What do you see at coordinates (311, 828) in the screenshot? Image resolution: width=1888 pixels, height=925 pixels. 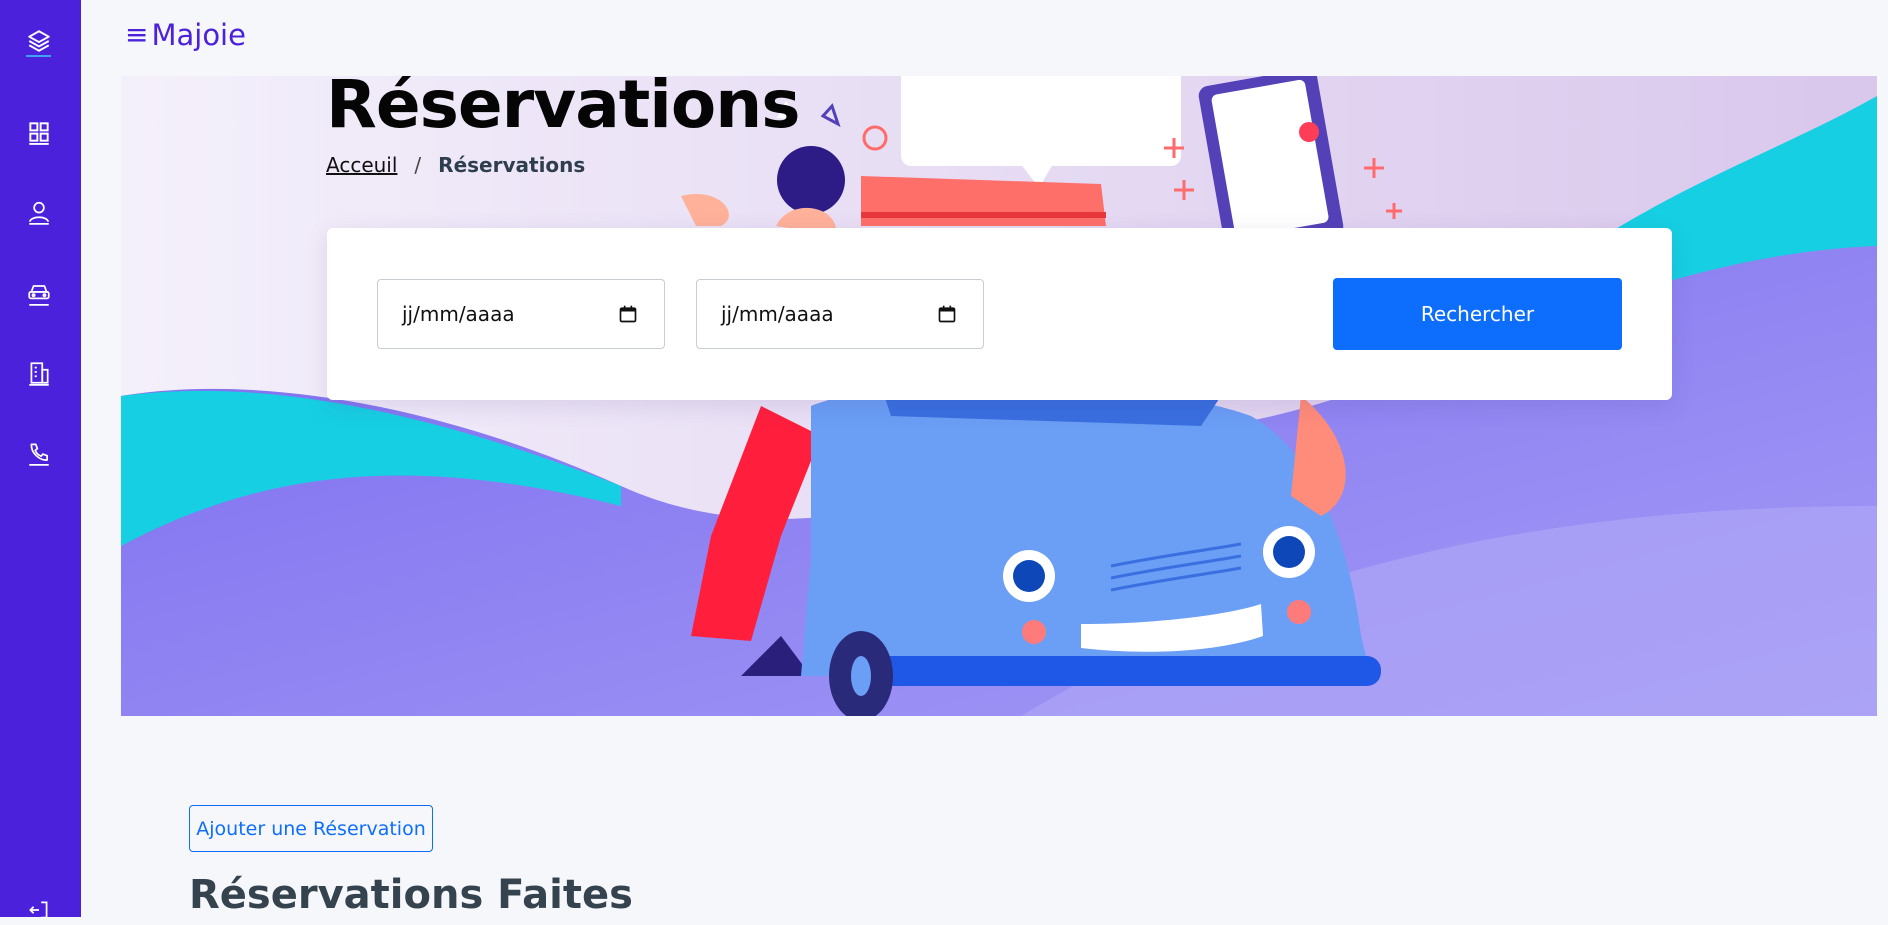 I see `add-reservation-button: Ajouter une Réservation` at bounding box center [311, 828].